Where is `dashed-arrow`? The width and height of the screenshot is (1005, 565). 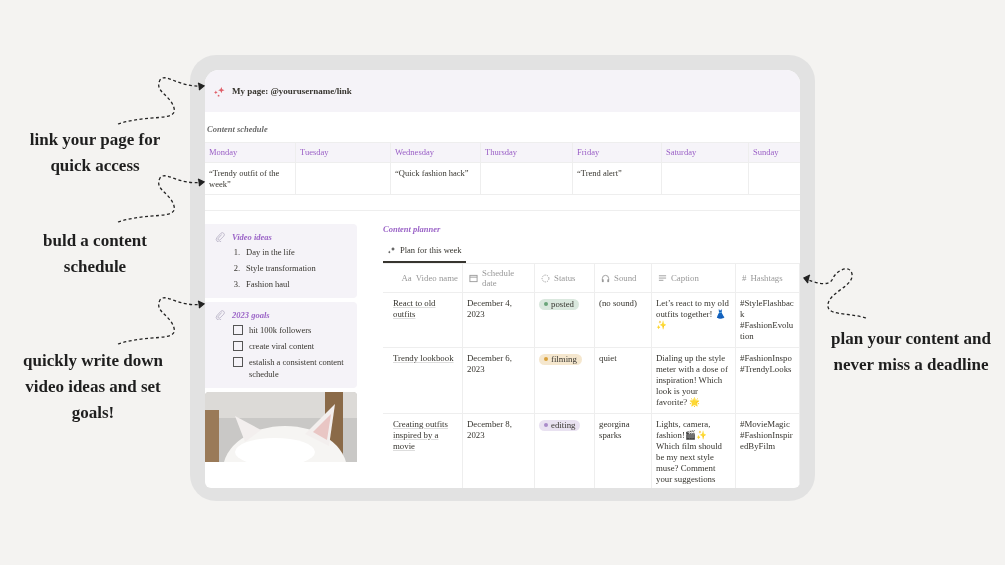
dashed-arrow is located at coordinates (835, 293).